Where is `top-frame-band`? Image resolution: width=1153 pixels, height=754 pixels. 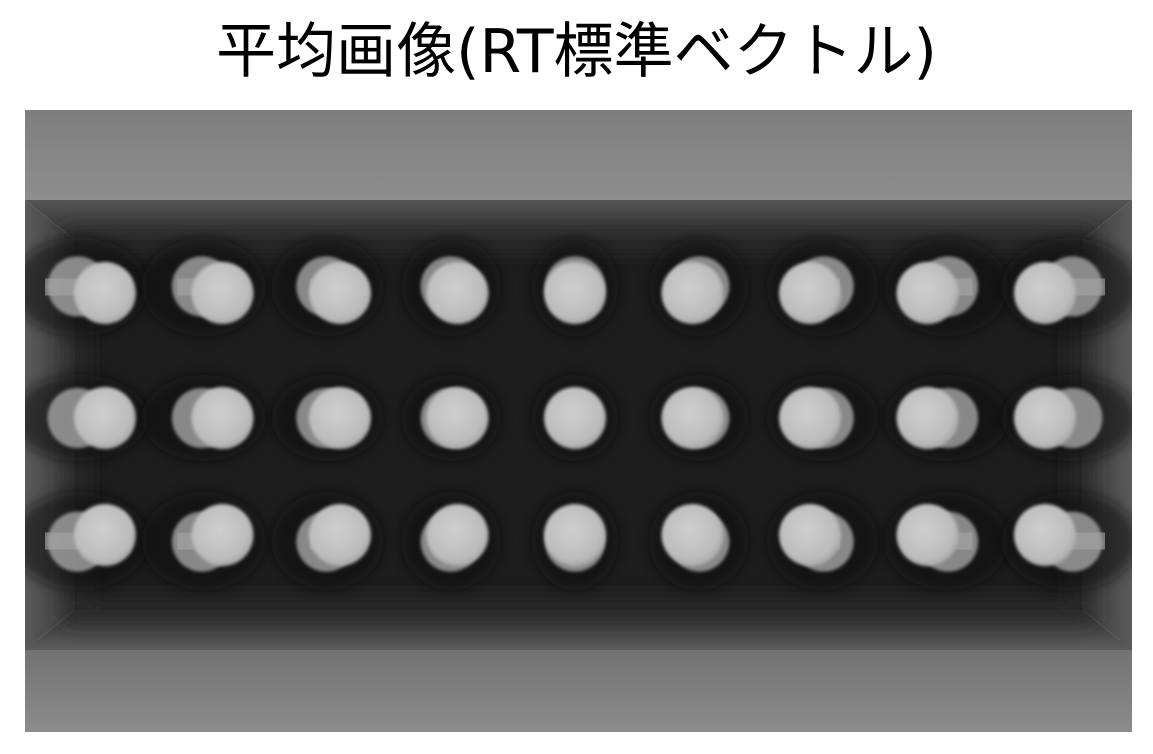
top-frame-band is located at coordinates (578, 155).